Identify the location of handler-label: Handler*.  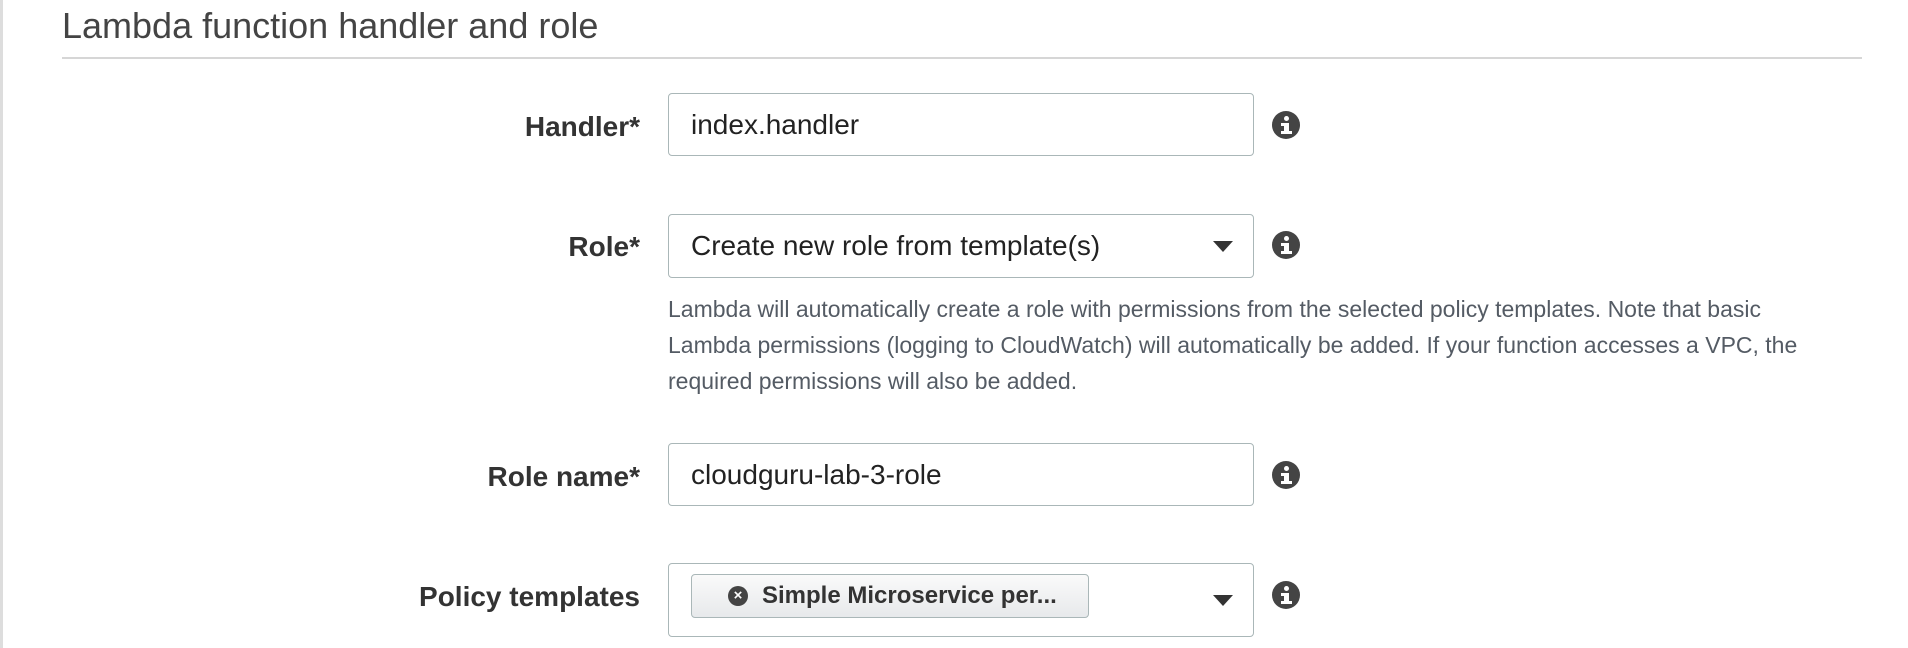
(582, 126).